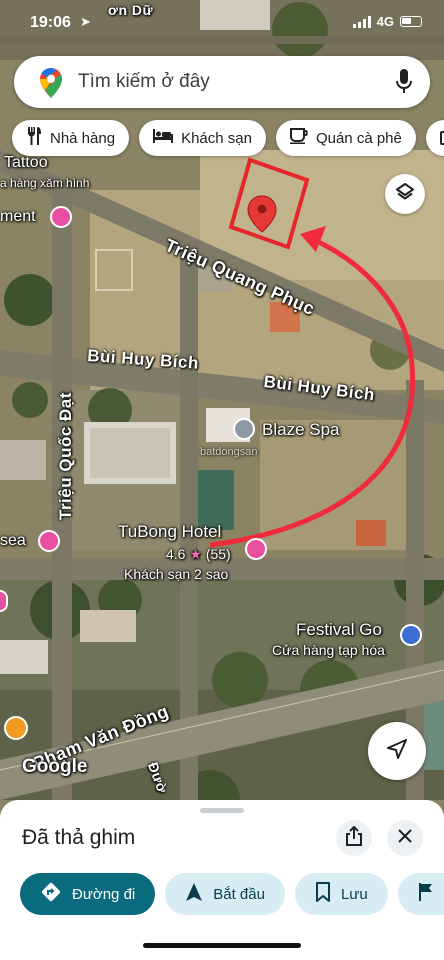 The height and width of the screenshot is (960, 444). What do you see at coordinates (411, 21) in the screenshot?
I see `battery-icon` at bounding box center [411, 21].